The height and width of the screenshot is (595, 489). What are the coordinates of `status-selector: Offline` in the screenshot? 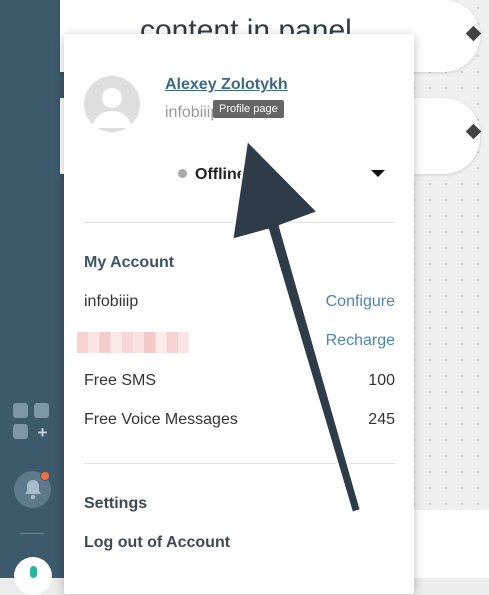 It's located at (212, 175).